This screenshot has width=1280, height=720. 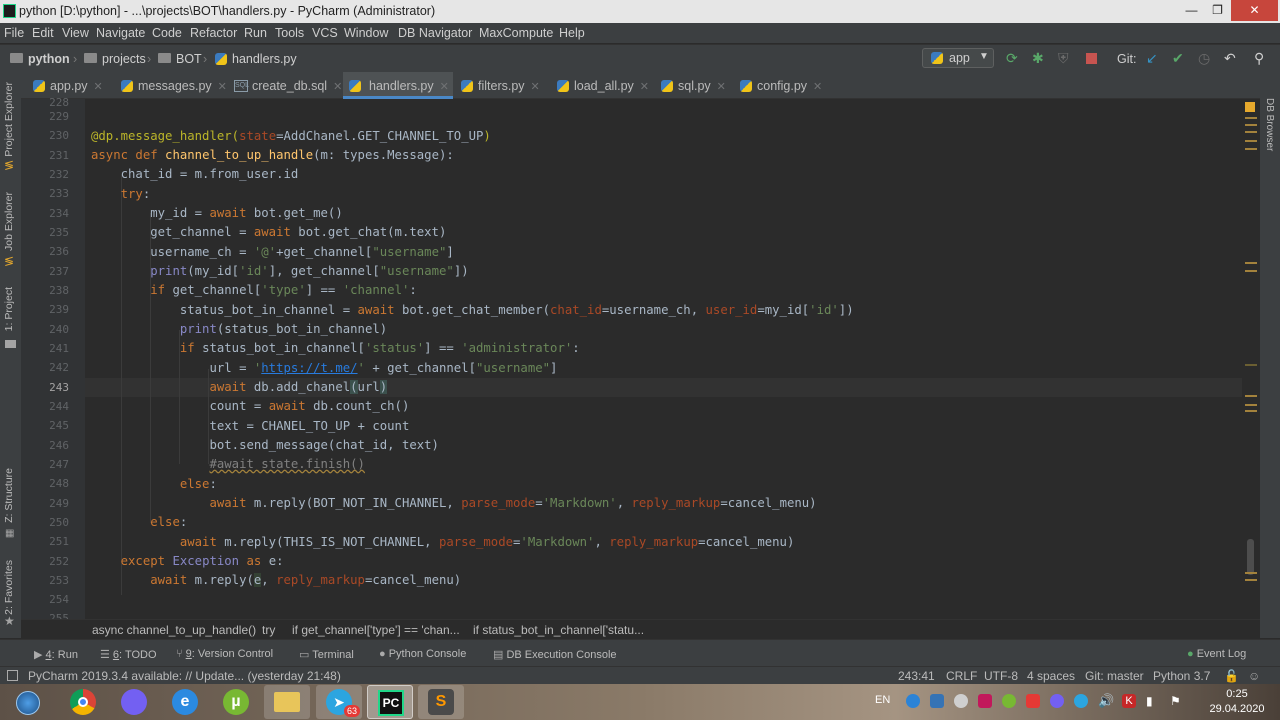 What do you see at coordinates (1237, 702) in the screenshot?
I see `system-clock: 0:25 29.04.2020` at bounding box center [1237, 702].